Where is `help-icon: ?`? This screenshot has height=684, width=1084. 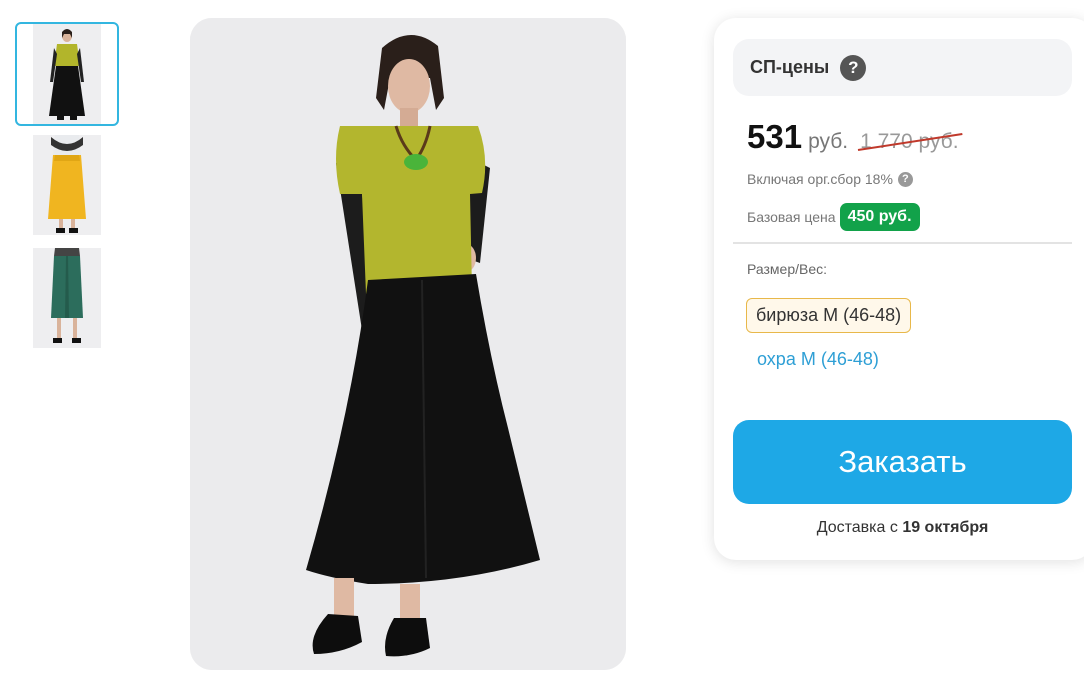
help-icon: ? is located at coordinates (853, 67).